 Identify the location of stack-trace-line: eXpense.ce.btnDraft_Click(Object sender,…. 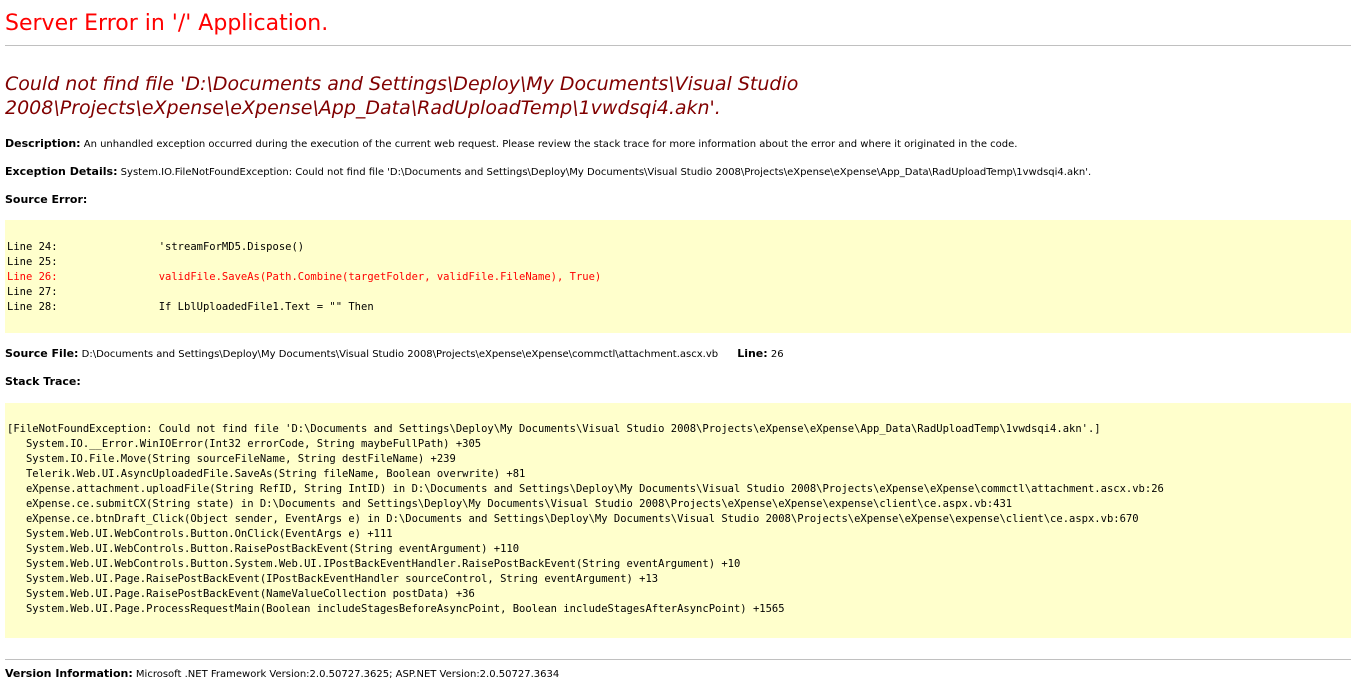
(573, 519).